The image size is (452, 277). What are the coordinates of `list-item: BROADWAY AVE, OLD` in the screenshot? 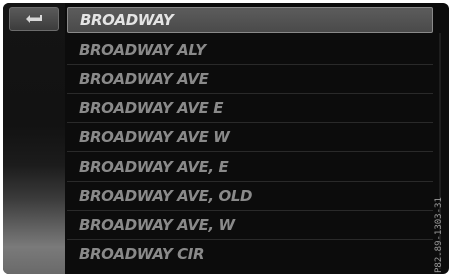 It's located at (250, 196).